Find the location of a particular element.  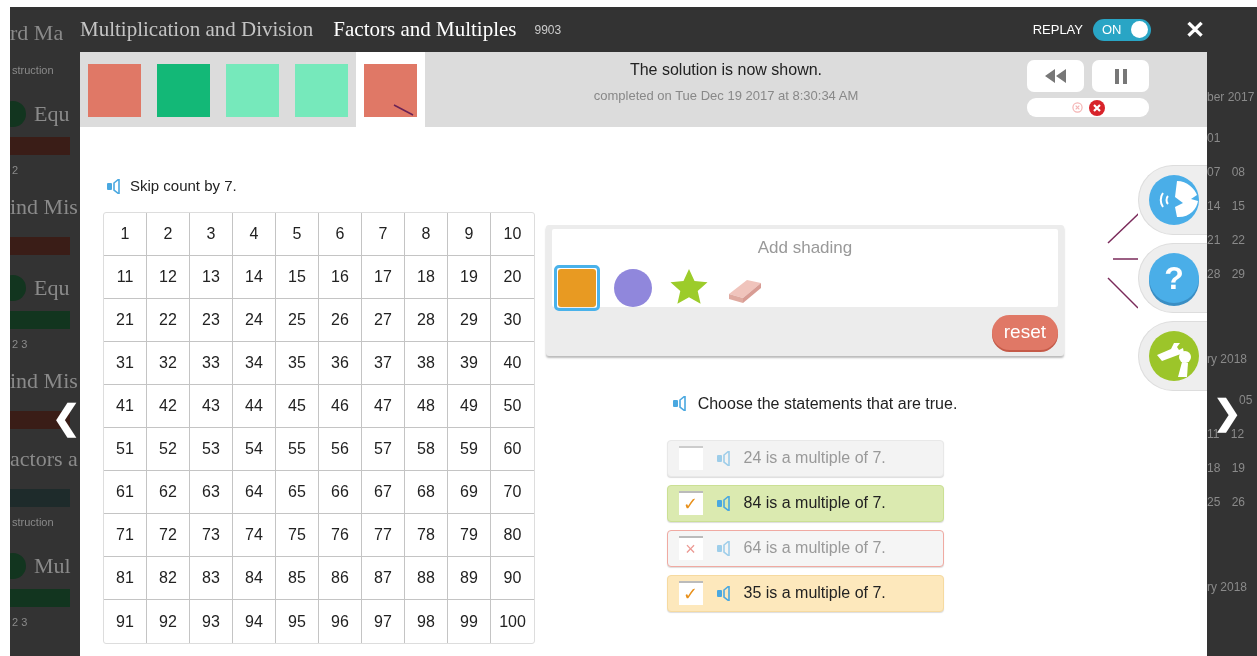

grid-cell: 61 is located at coordinates (125, 492).